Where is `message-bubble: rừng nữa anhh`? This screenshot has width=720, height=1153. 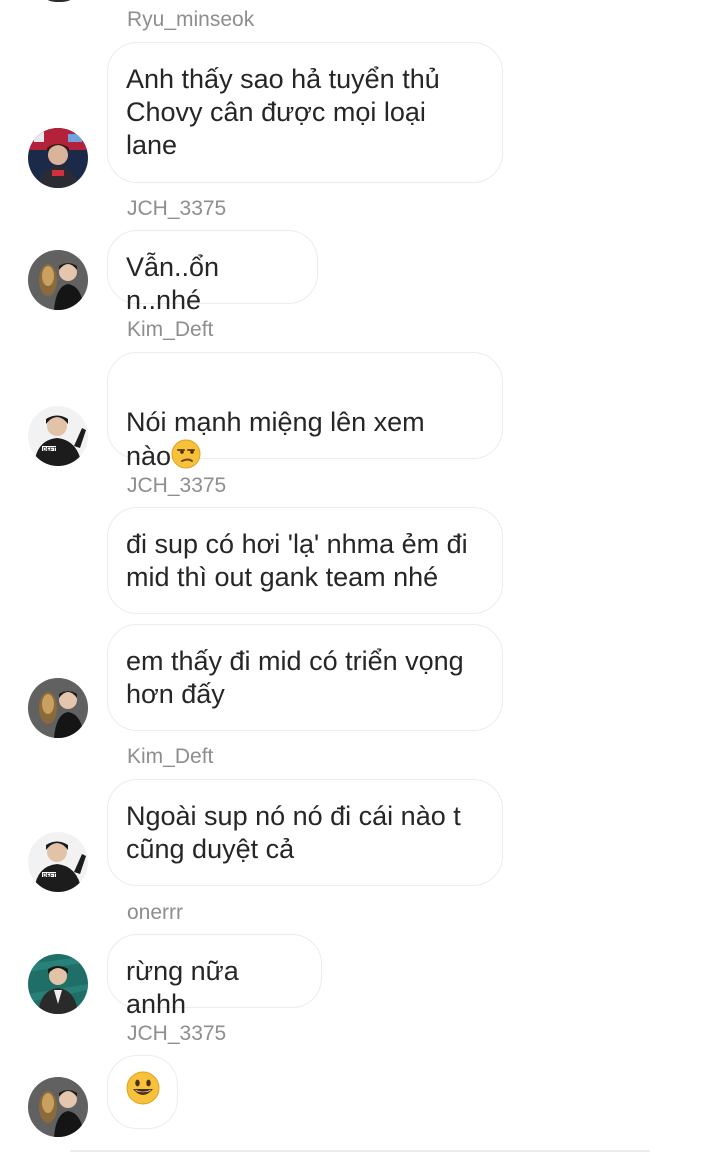
message-bubble: rừng nữa anhh is located at coordinates (214, 976).